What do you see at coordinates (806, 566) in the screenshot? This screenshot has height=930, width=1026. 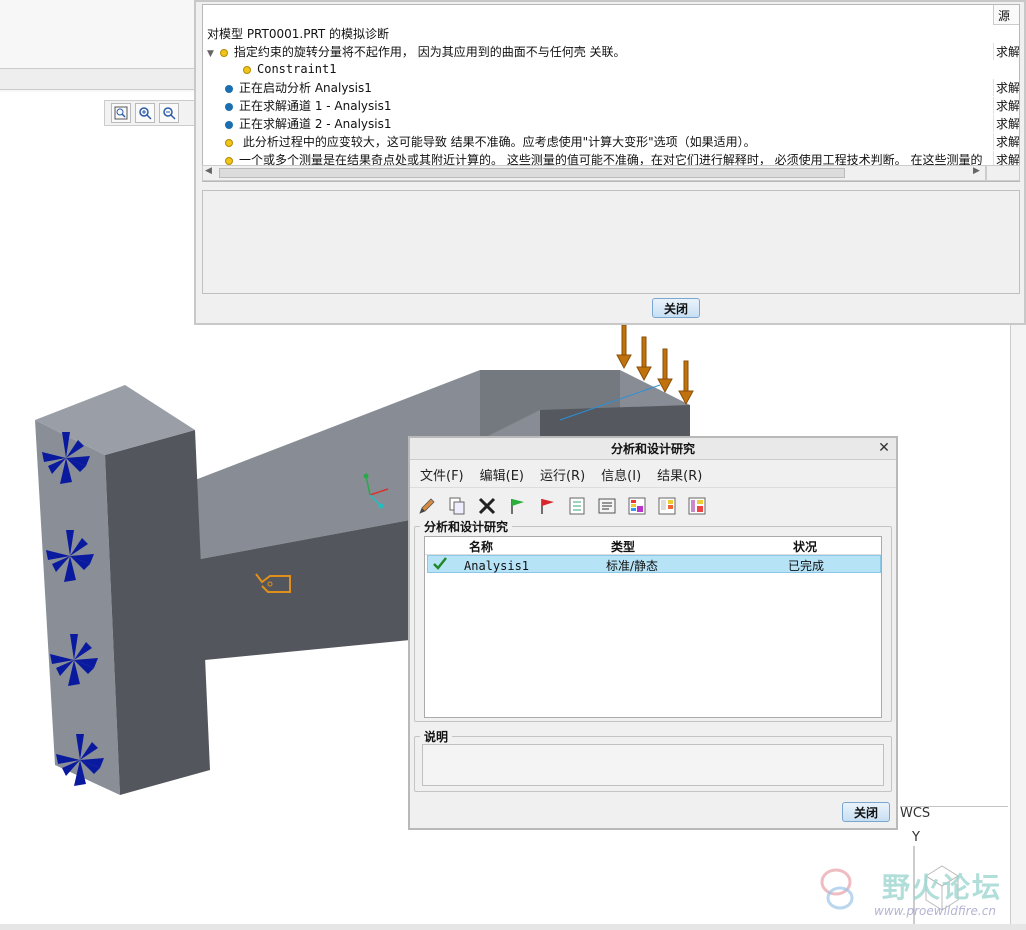 I see `study-status: 已完成` at bounding box center [806, 566].